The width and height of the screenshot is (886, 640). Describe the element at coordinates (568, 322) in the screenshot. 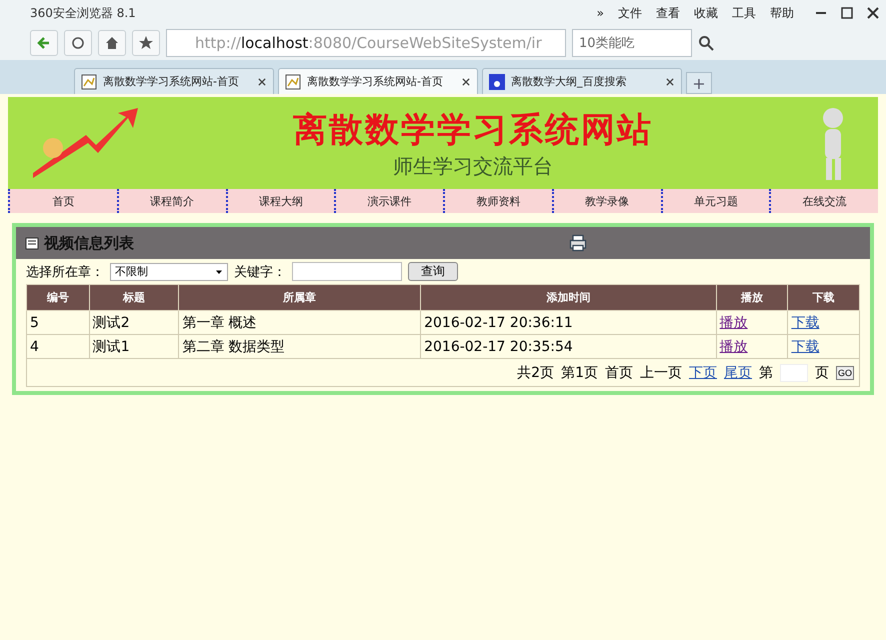

I see `table-cell: 2016-02-17 20:36:11` at that location.